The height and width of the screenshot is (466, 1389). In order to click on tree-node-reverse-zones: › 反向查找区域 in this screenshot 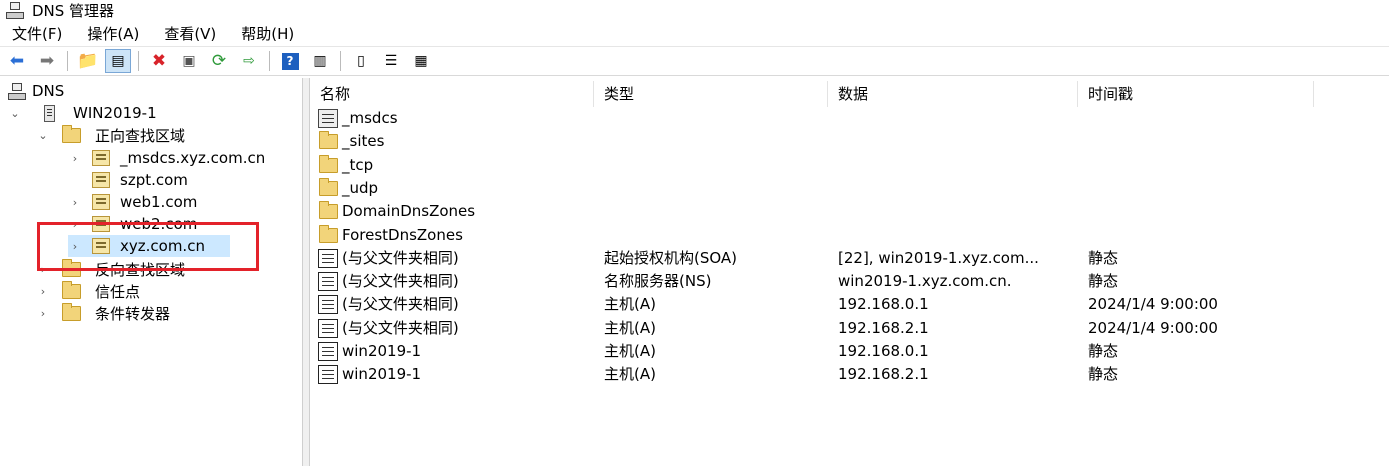, I will do `click(110, 269)`.